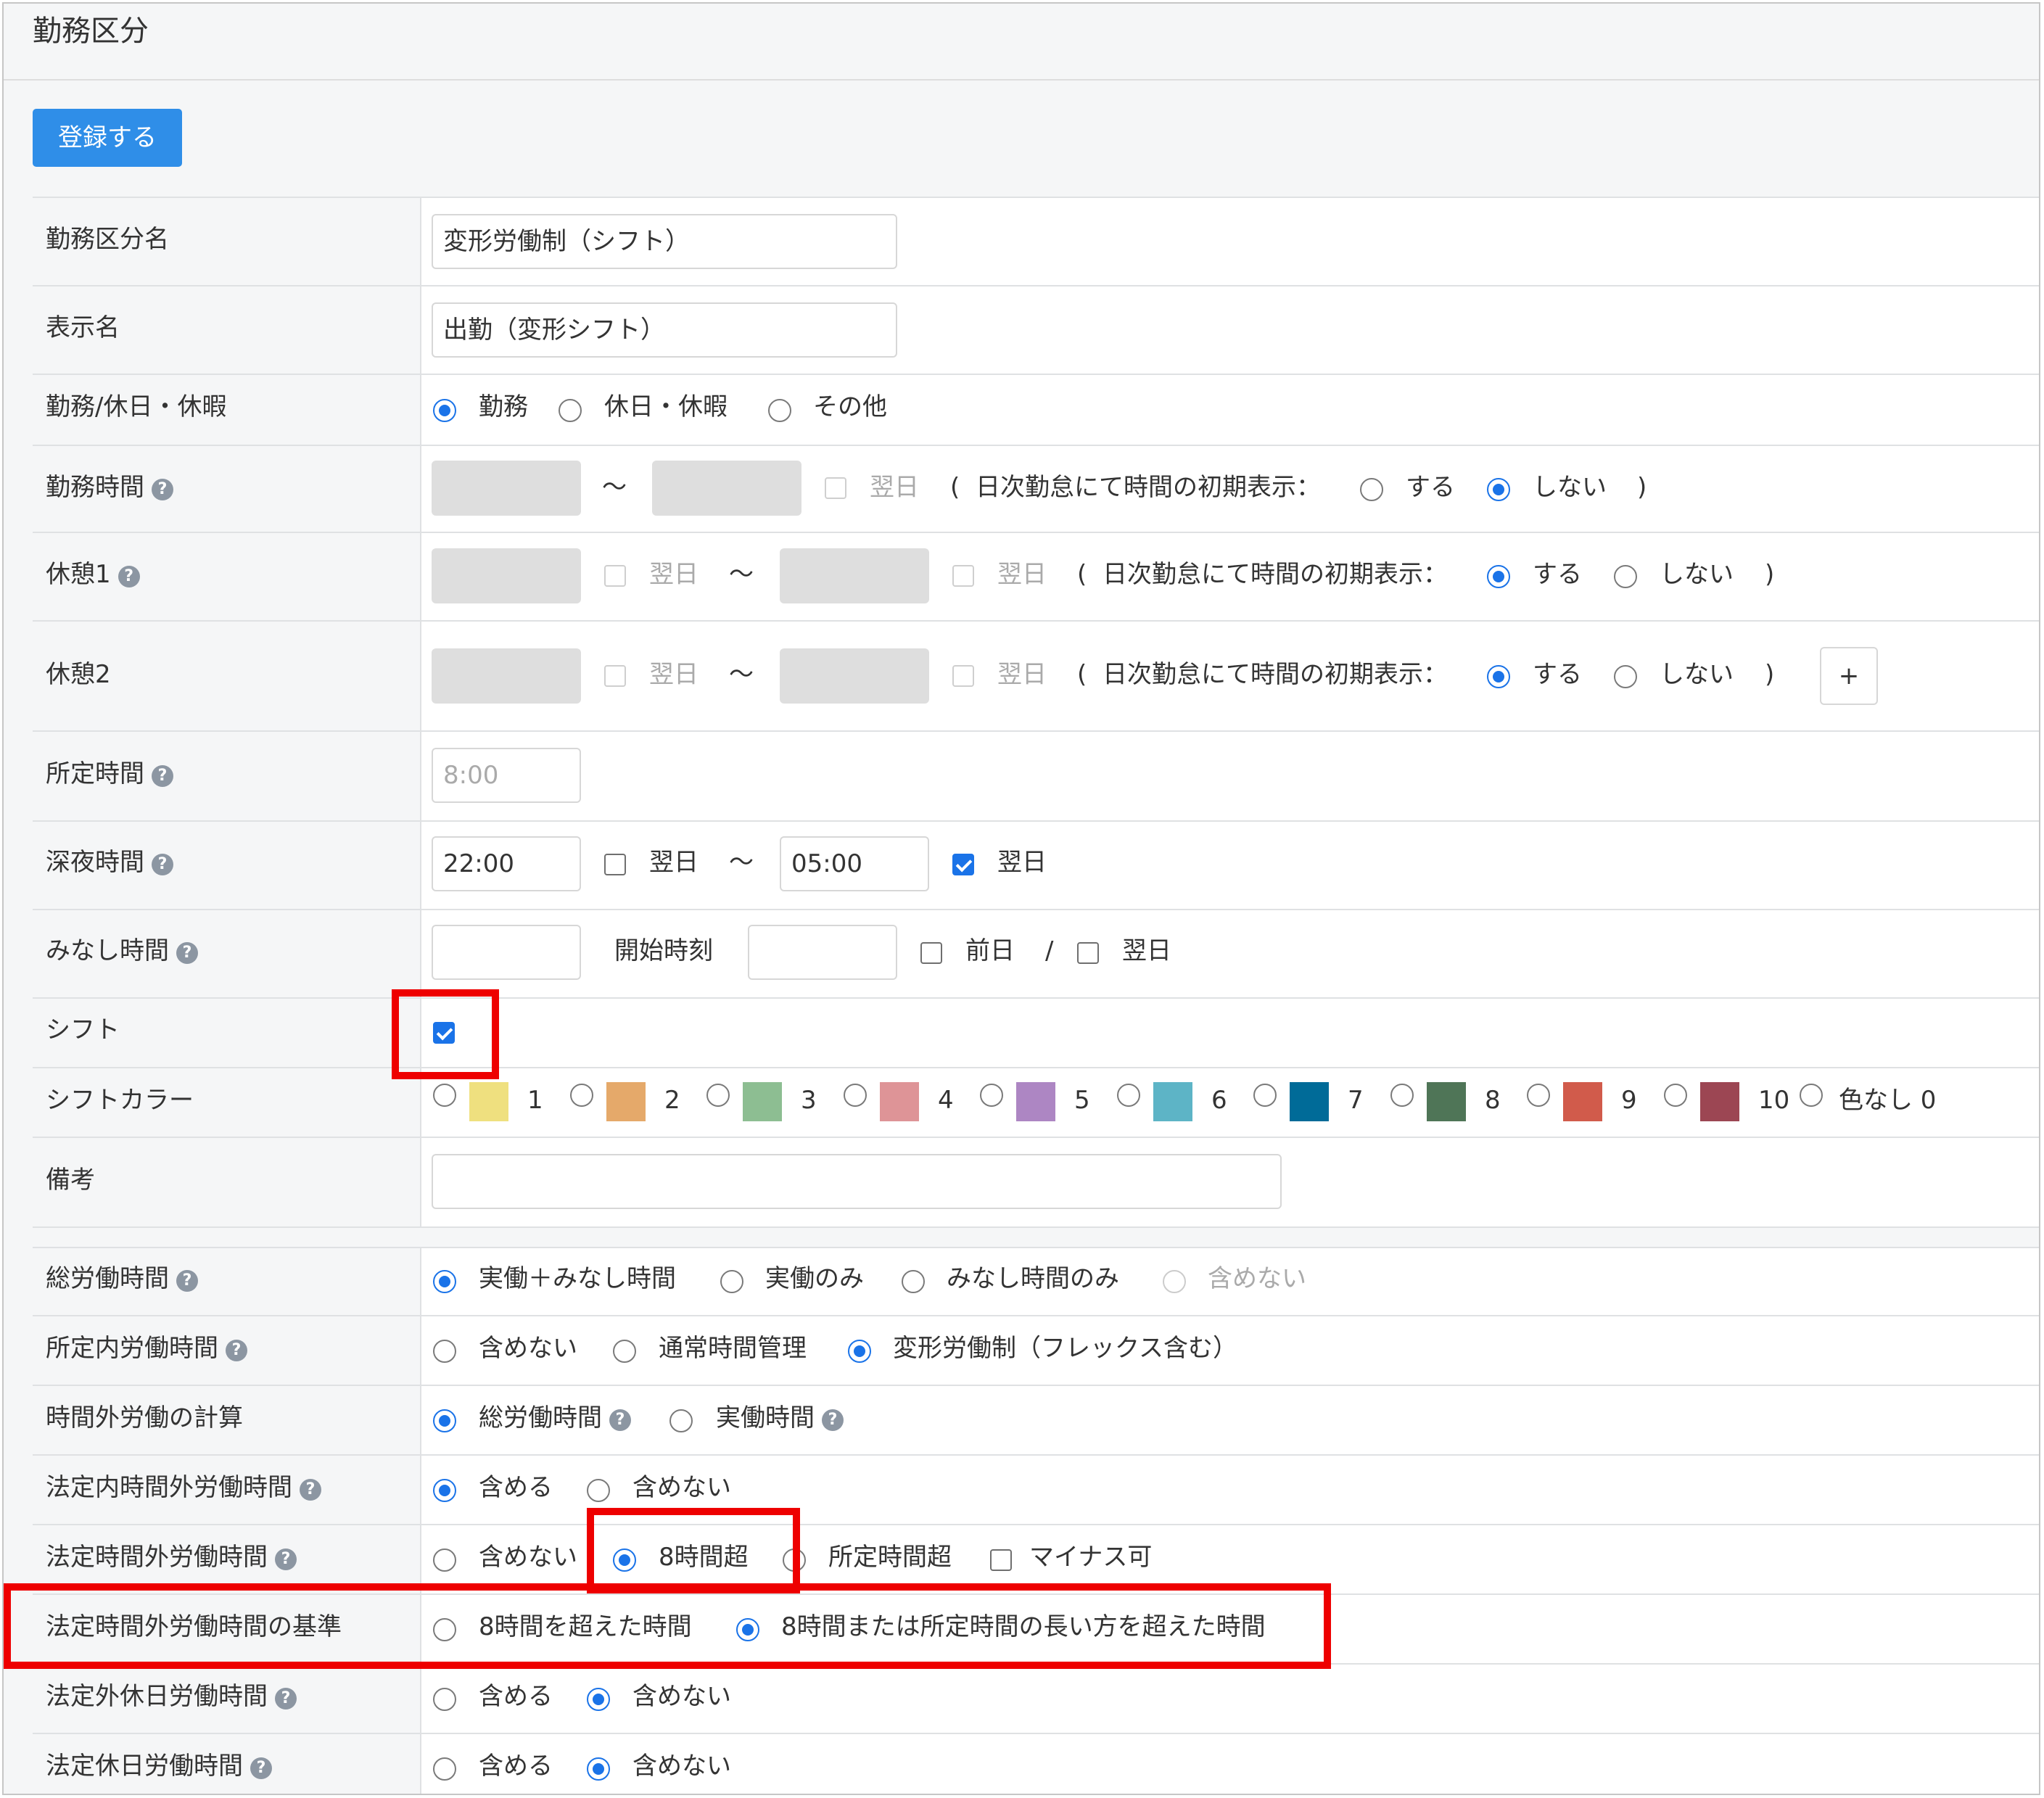  I want to click on overtime-calc-label: 時間外労働の計算, so click(144, 1417).